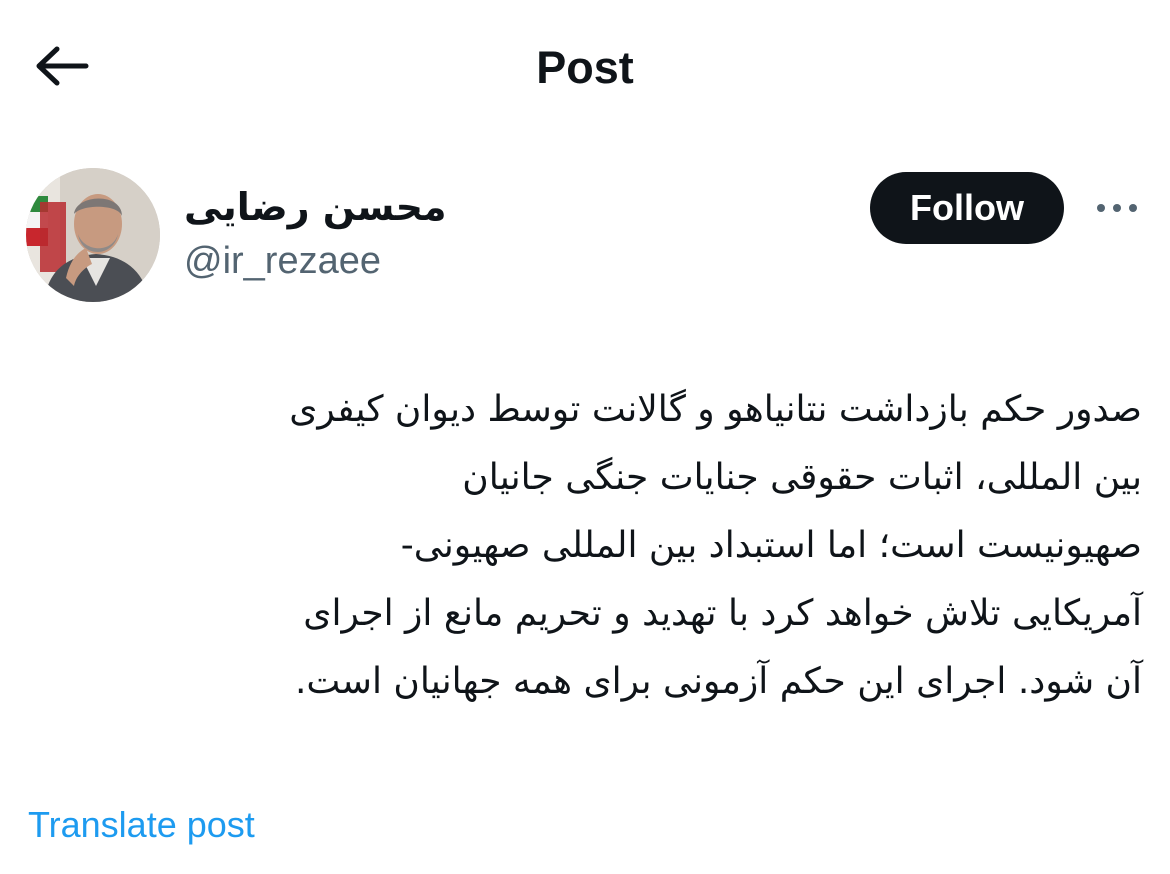  What do you see at coordinates (93, 235) in the screenshot?
I see `avatar` at bounding box center [93, 235].